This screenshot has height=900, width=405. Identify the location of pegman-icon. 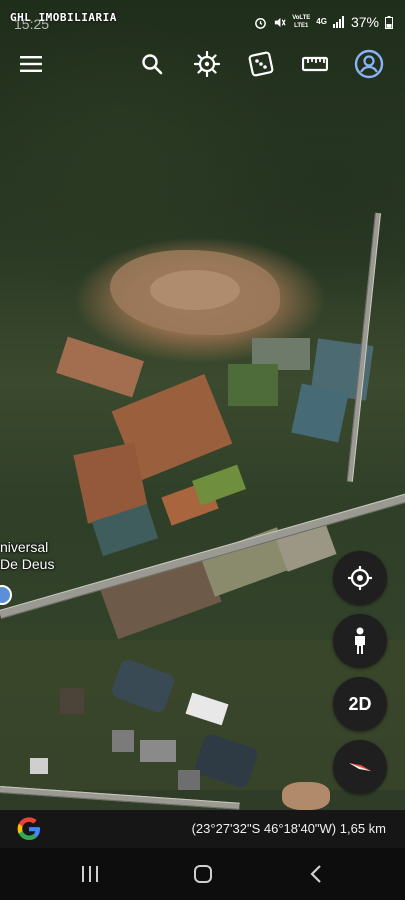
(360, 640).